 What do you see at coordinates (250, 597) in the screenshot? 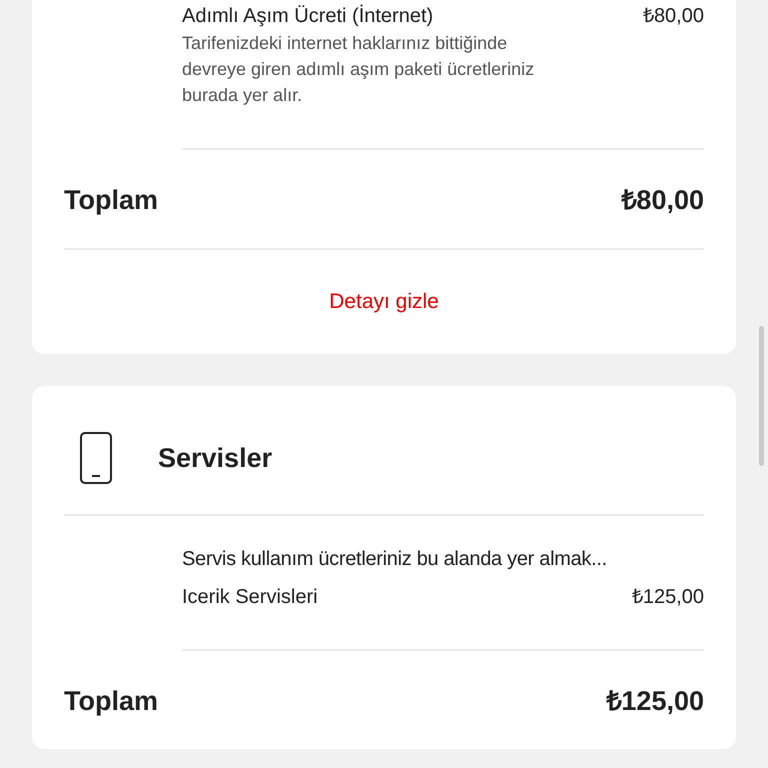
I see `item-name: Icerik Servisleri` at bounding box center [250, 597].